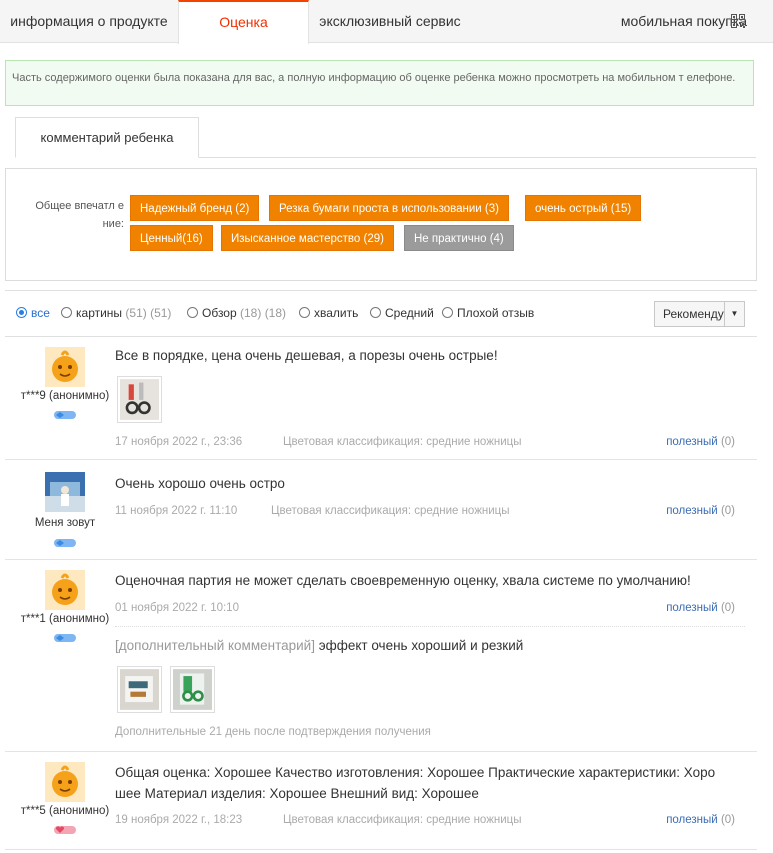  I want to click on sort-dropdown: Рекомендую ▼, so click(699, 314).